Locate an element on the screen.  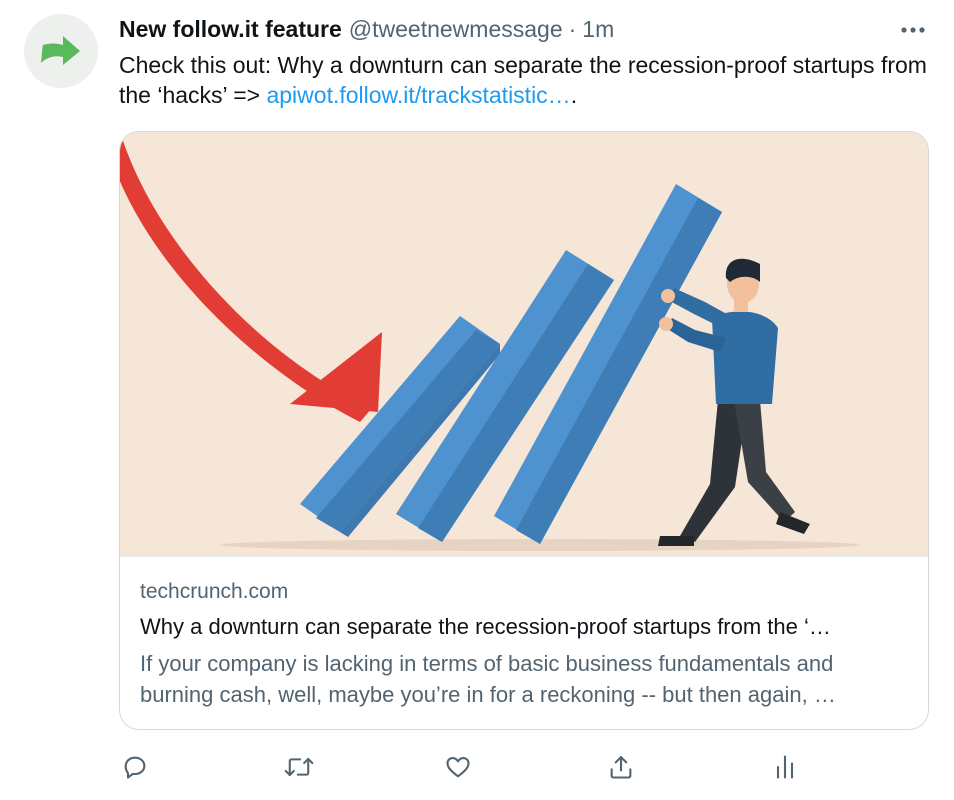
share-button is located at coordinates (621, 767).